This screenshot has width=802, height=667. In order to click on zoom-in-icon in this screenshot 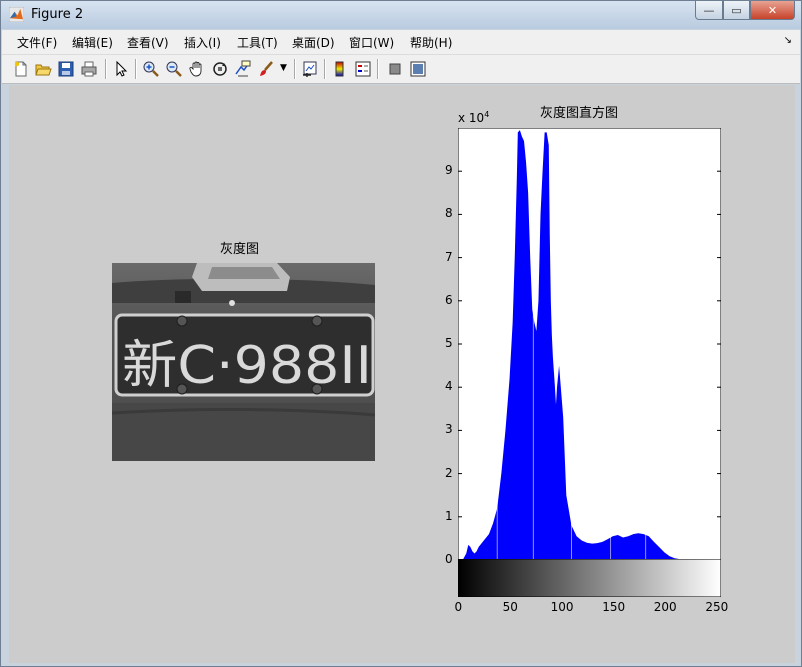, I will do `click(151, 69)`.